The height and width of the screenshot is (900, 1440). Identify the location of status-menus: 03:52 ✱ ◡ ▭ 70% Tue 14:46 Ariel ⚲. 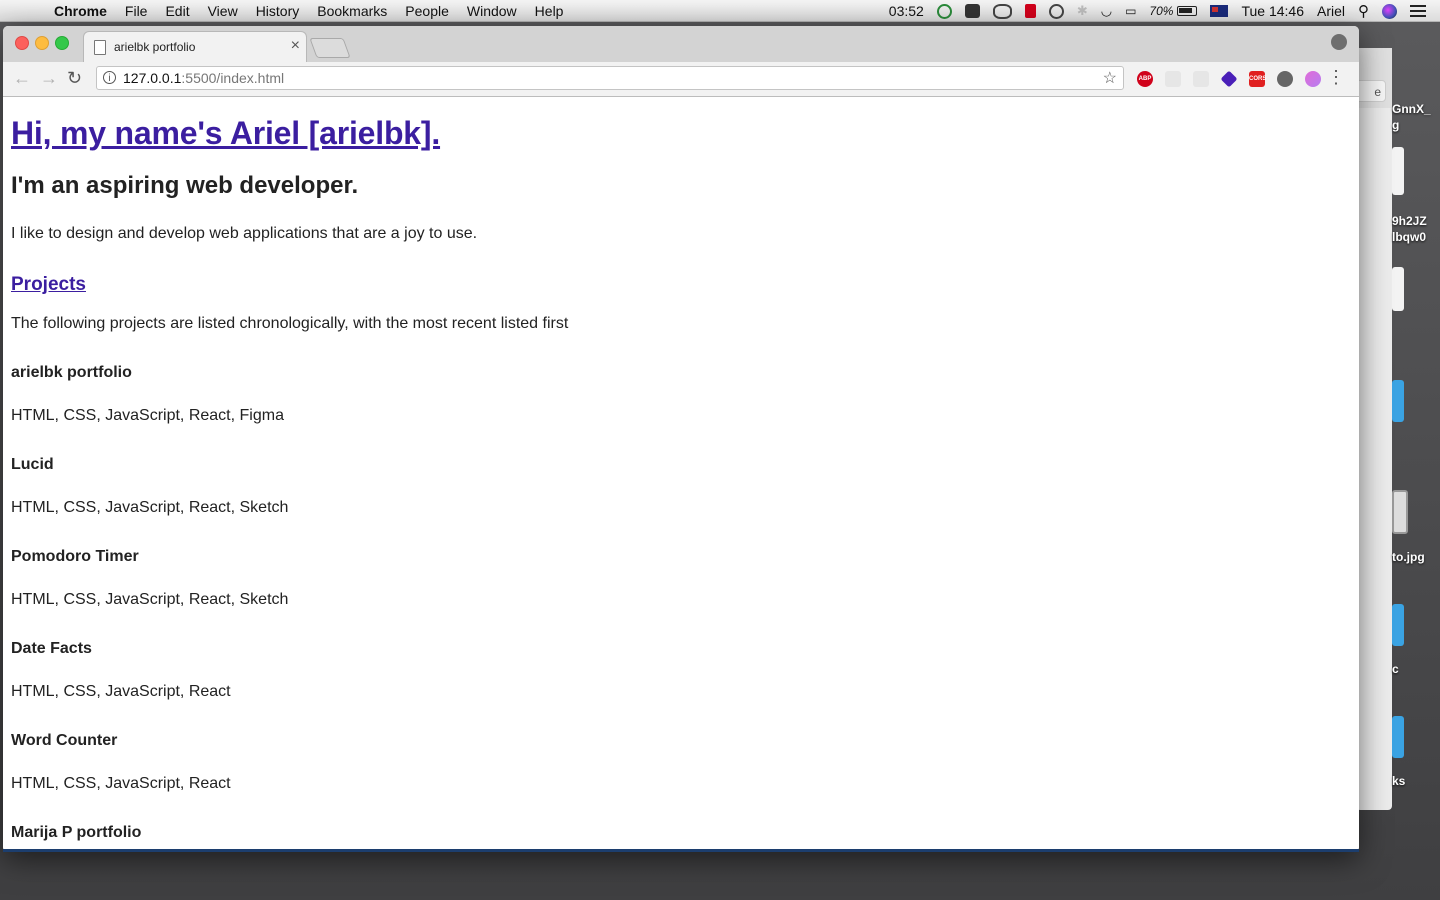
(1151, 11).